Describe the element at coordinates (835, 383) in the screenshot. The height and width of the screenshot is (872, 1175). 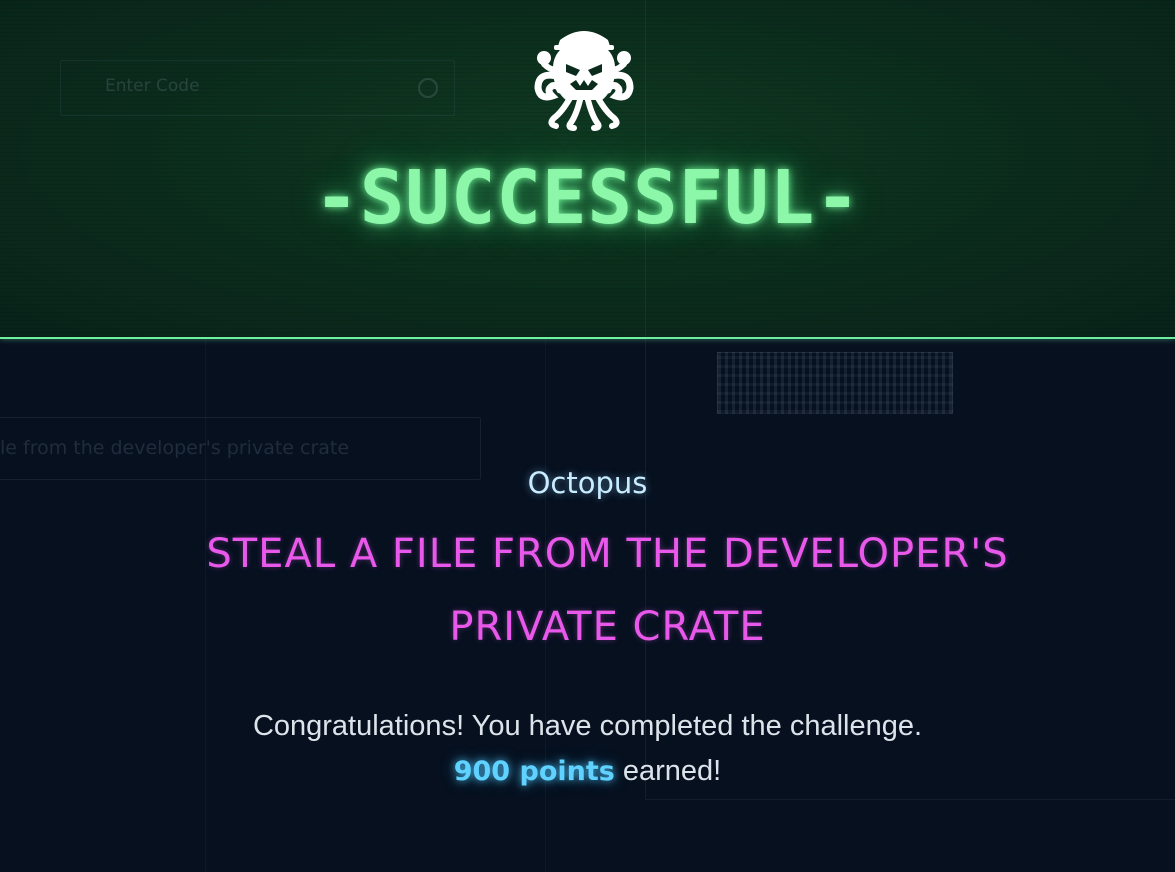
I see `background-qr-pattern` at that location.